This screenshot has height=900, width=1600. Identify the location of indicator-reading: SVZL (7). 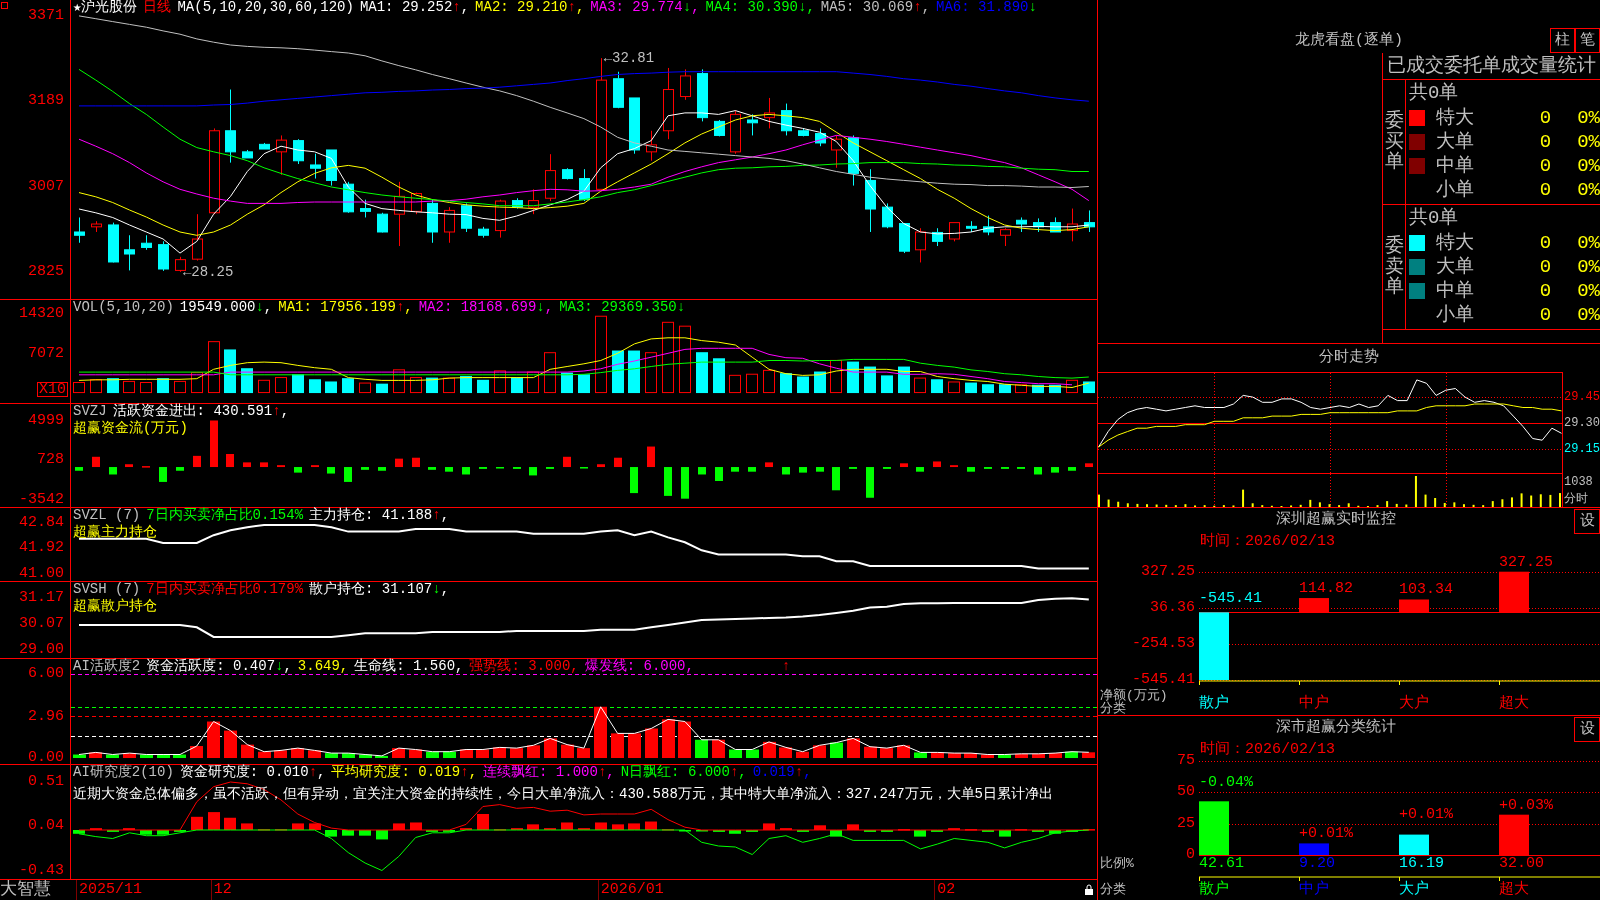
(107, 515).